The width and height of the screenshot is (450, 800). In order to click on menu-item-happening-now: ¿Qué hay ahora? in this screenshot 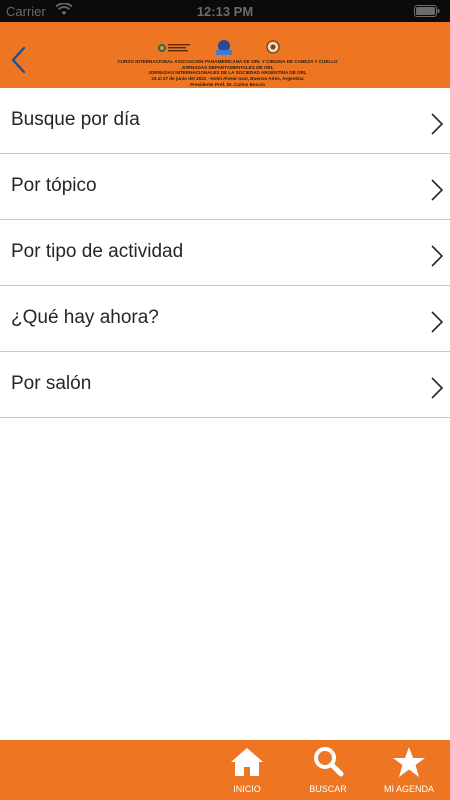, I will do `click(225, 319)`.